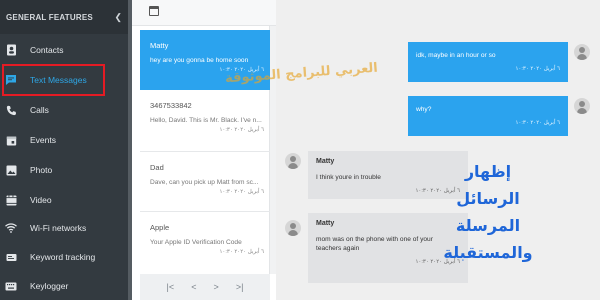 This screenshot has width=600, height=300. What do you see at coordinates (130, 150) in the screenshot?
I see `sidebar-scrollbar` at bounding box center [130, 150].